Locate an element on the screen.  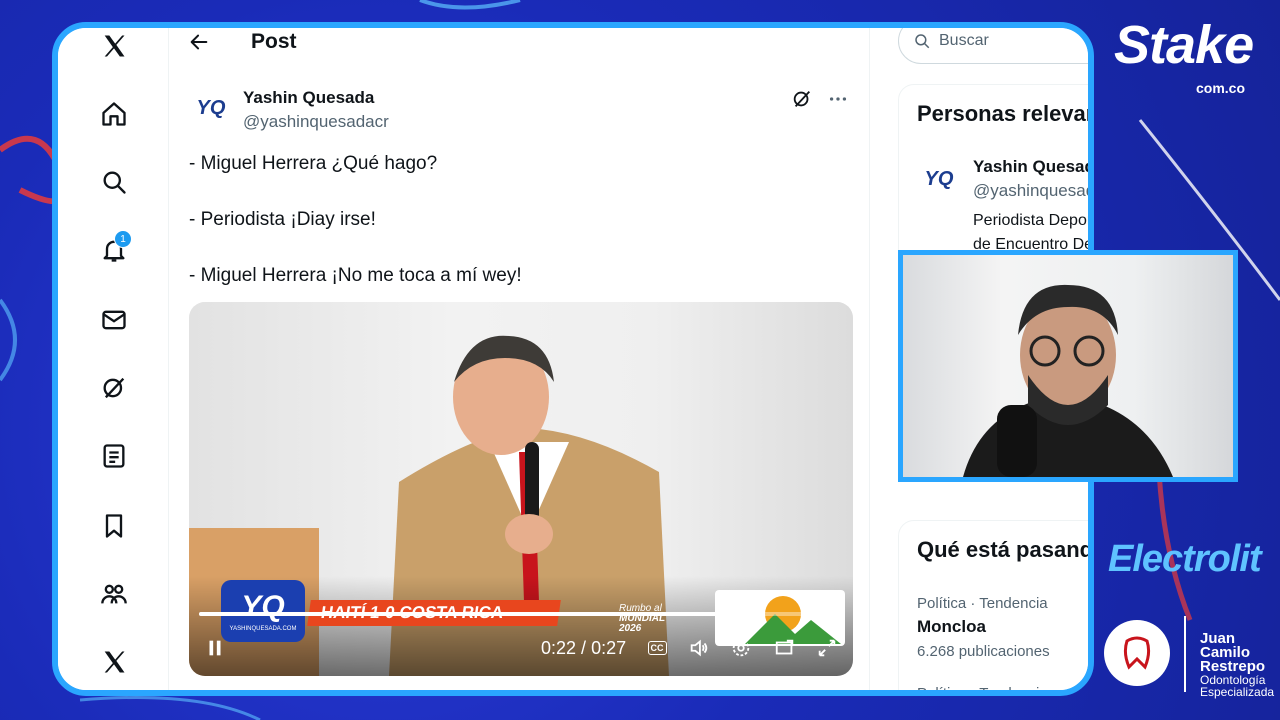
yq-logo: YQ YASHINQUESADA.COM is located at coordinates (263, 611).